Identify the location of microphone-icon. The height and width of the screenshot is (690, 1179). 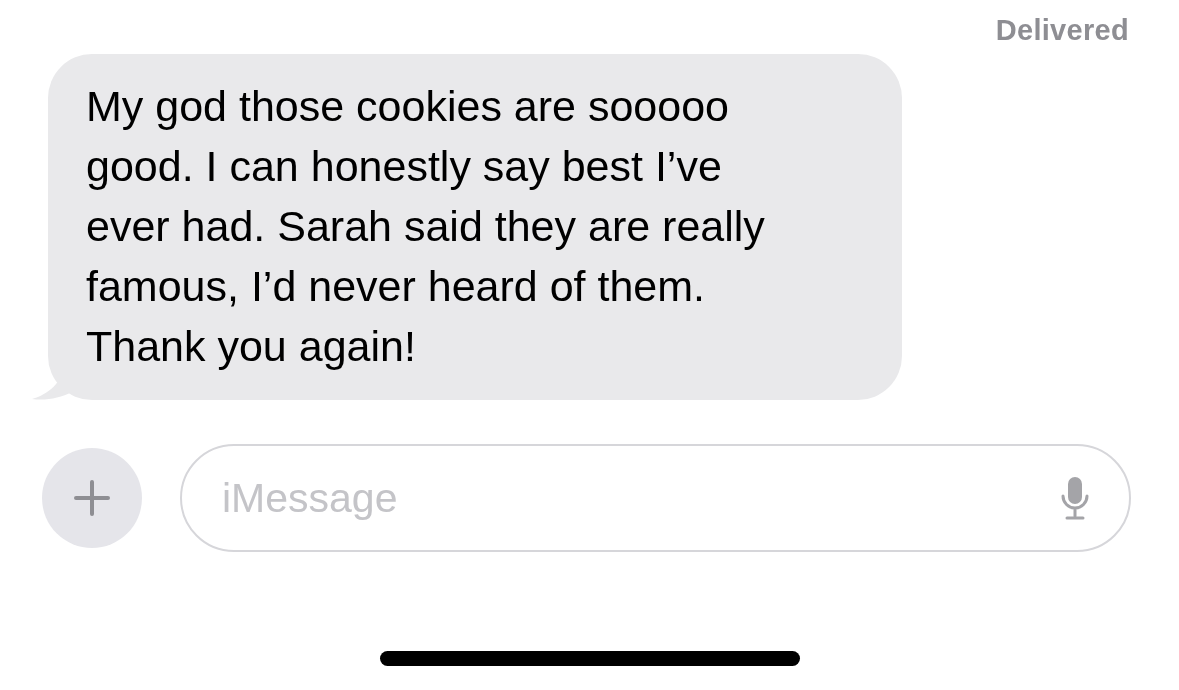
(1075, 498).